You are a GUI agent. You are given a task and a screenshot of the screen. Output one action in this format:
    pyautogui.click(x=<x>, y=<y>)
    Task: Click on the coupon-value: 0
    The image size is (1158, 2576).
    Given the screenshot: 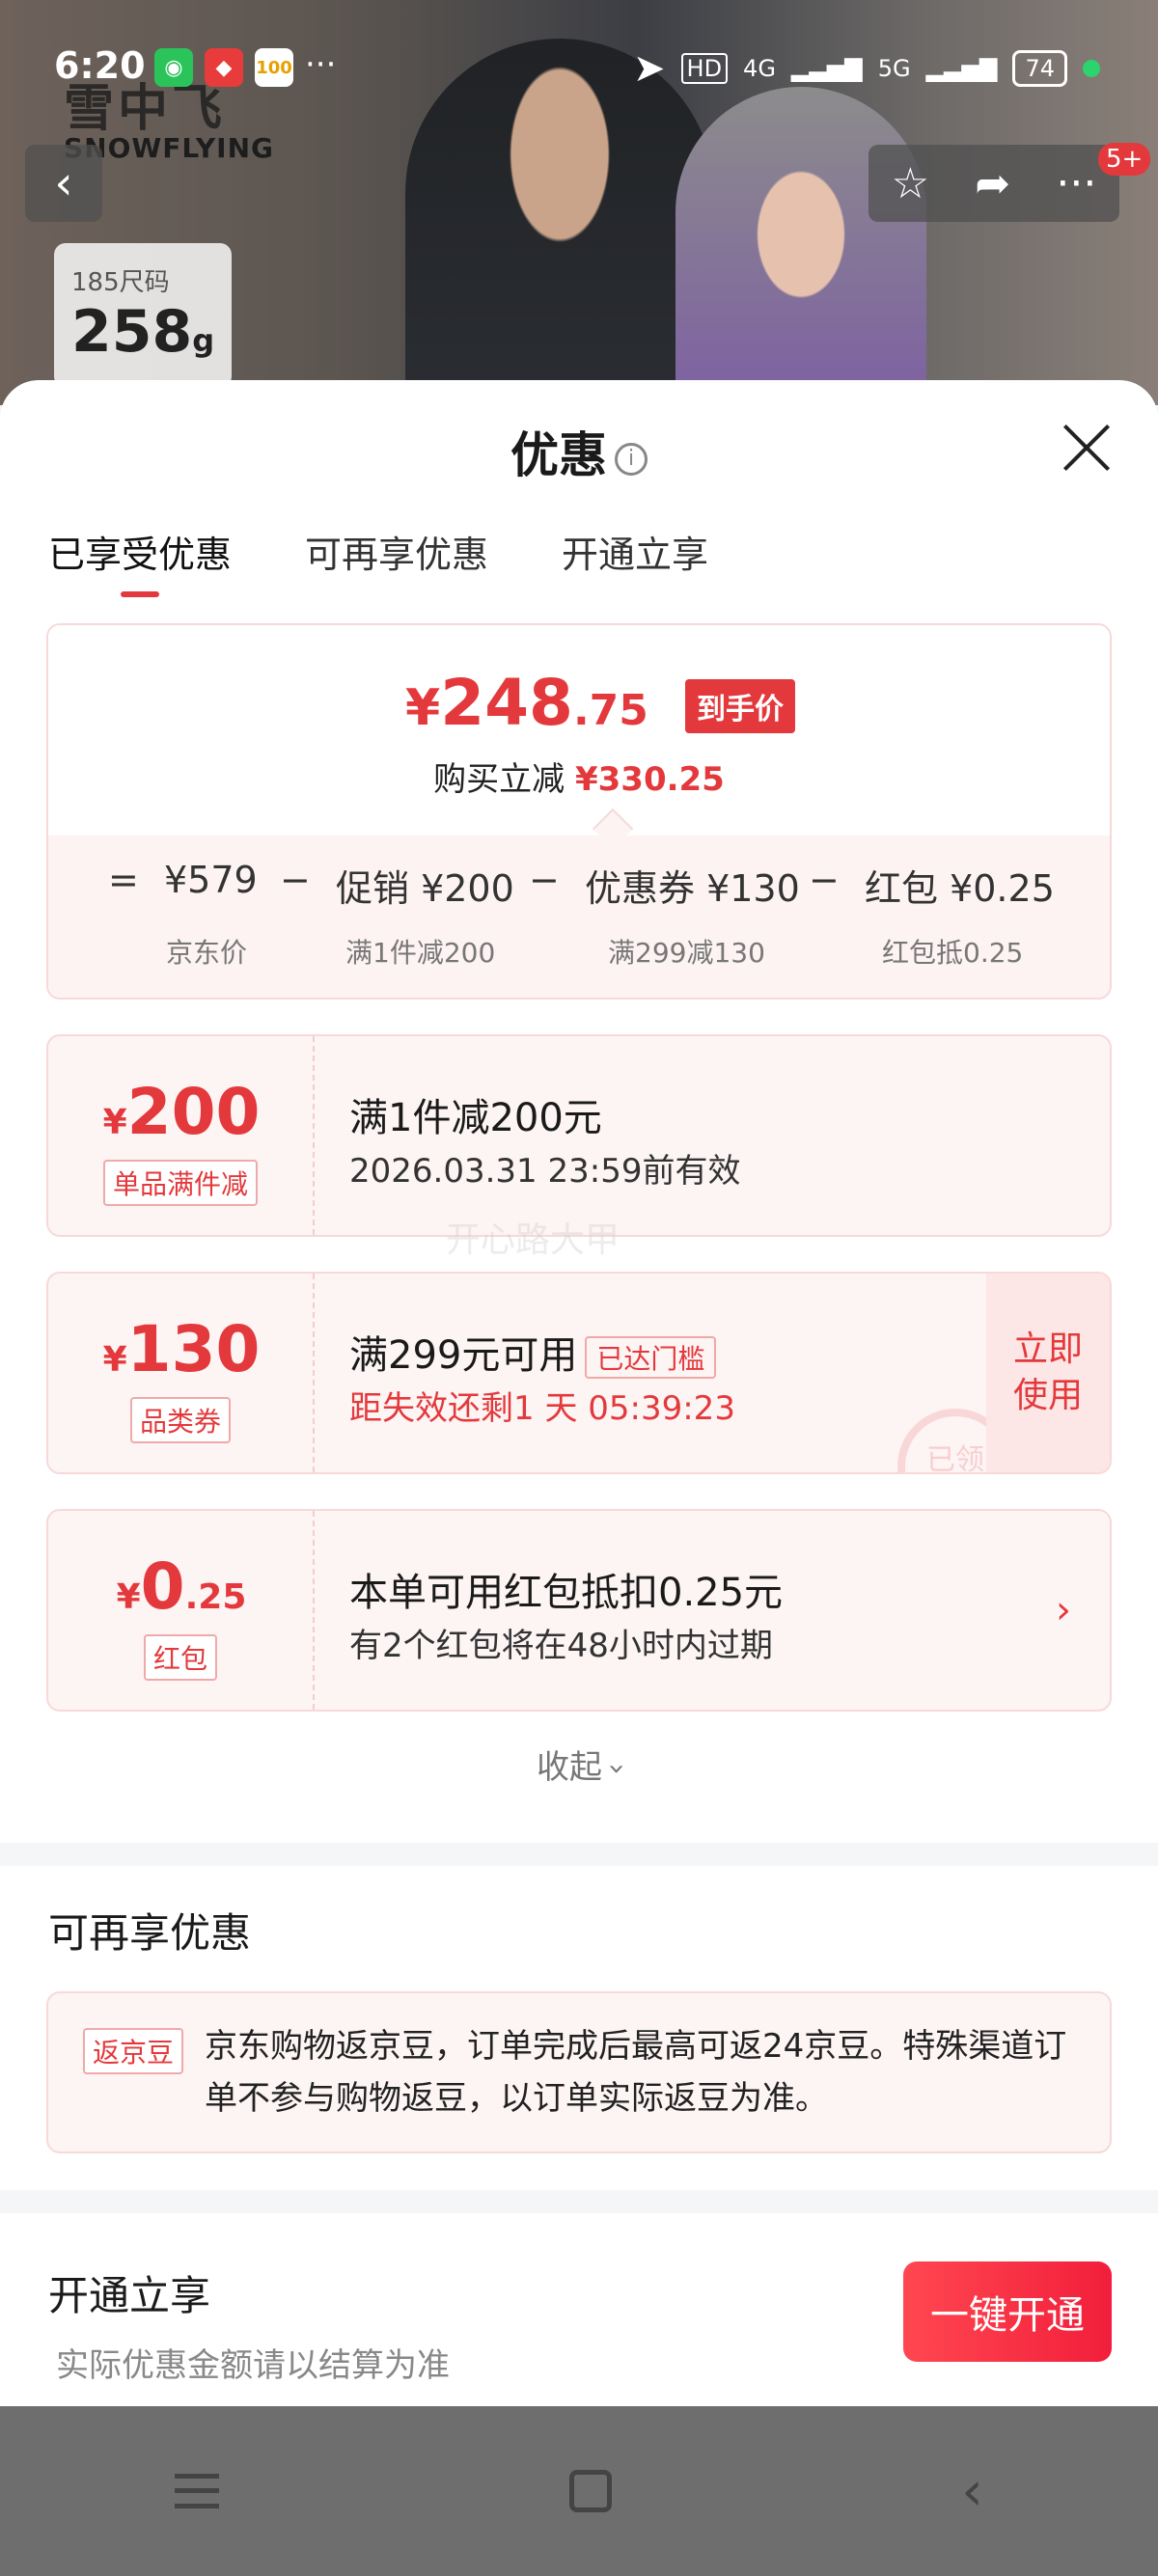 What is the action you would take?
    pyautogui.click(x=162, y=1587)
    